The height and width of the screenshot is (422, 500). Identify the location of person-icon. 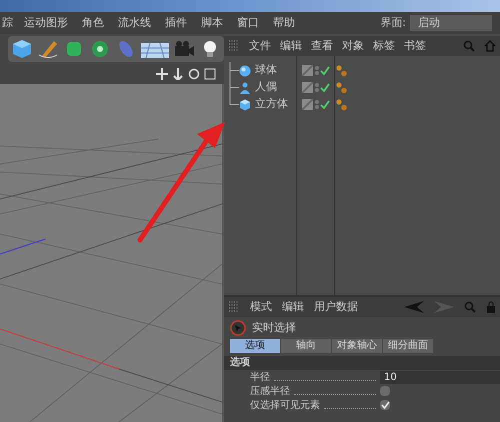
(245, 88).